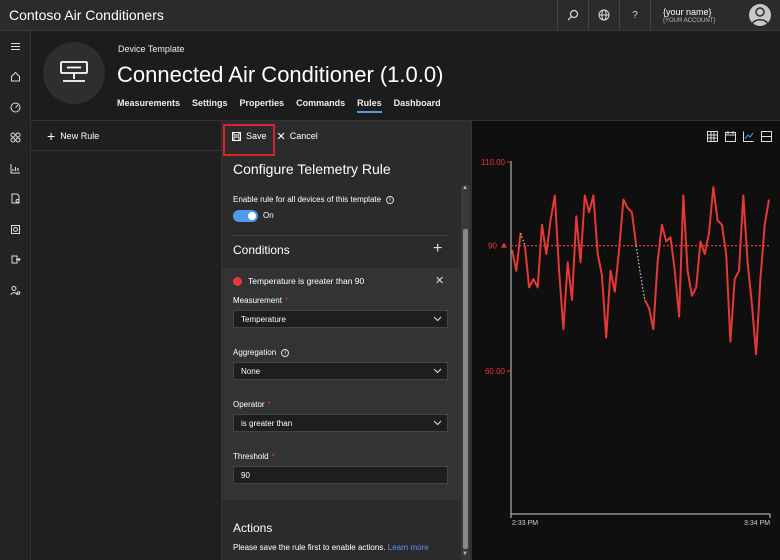  I want to click on home-icon, so click(15, 77).